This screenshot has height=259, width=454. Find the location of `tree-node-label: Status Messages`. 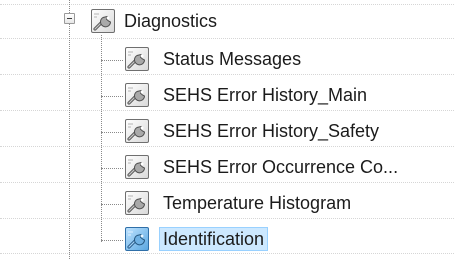

tree-node-label: Status Messages is located at coordinates (232, 59).